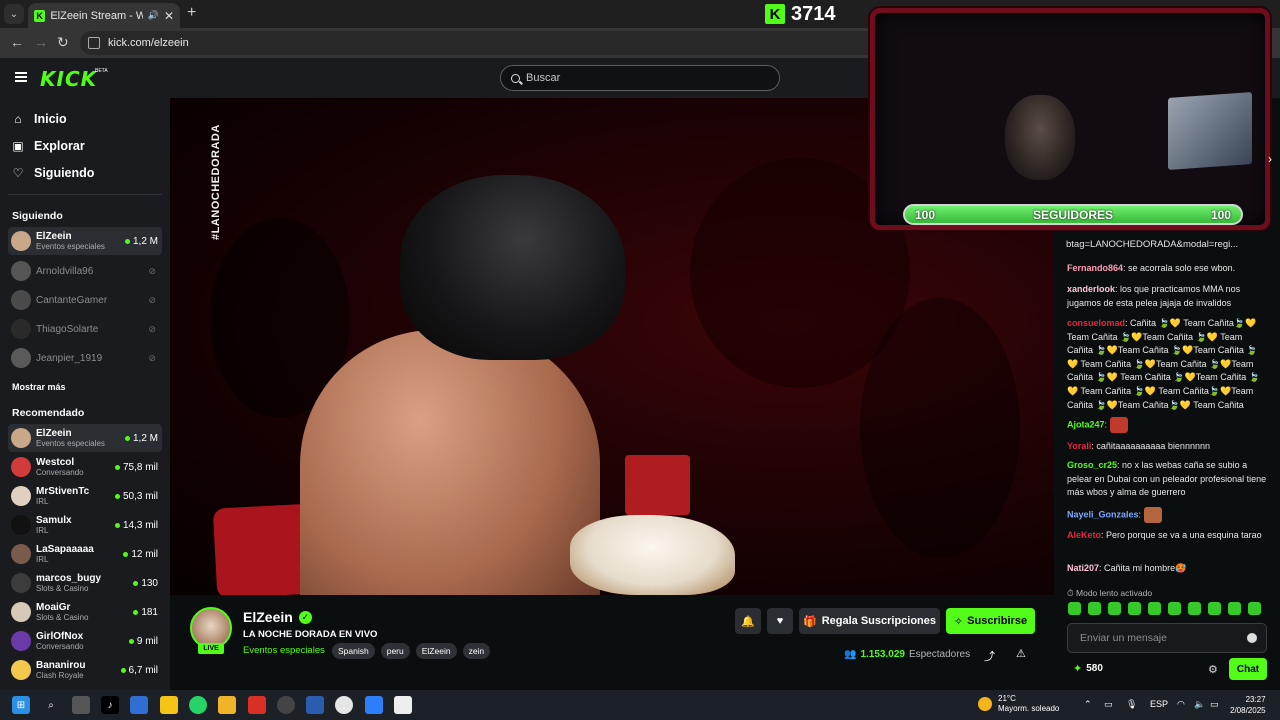 This screenshot has width=1280, height=720. I want to click on reload-icon: ↻, so click(63, 42).